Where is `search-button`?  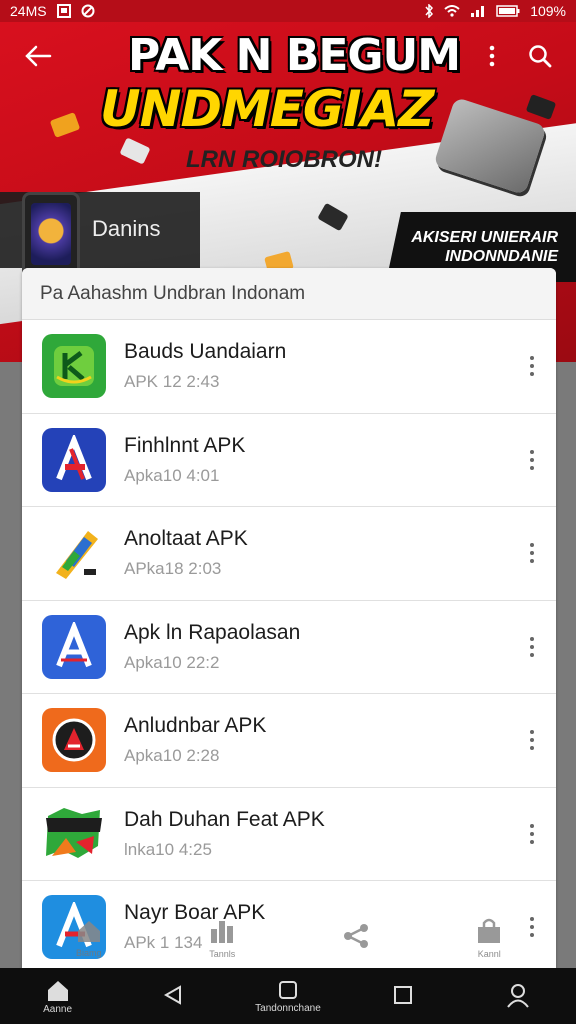
search-button is located at coordinates (540, 56).